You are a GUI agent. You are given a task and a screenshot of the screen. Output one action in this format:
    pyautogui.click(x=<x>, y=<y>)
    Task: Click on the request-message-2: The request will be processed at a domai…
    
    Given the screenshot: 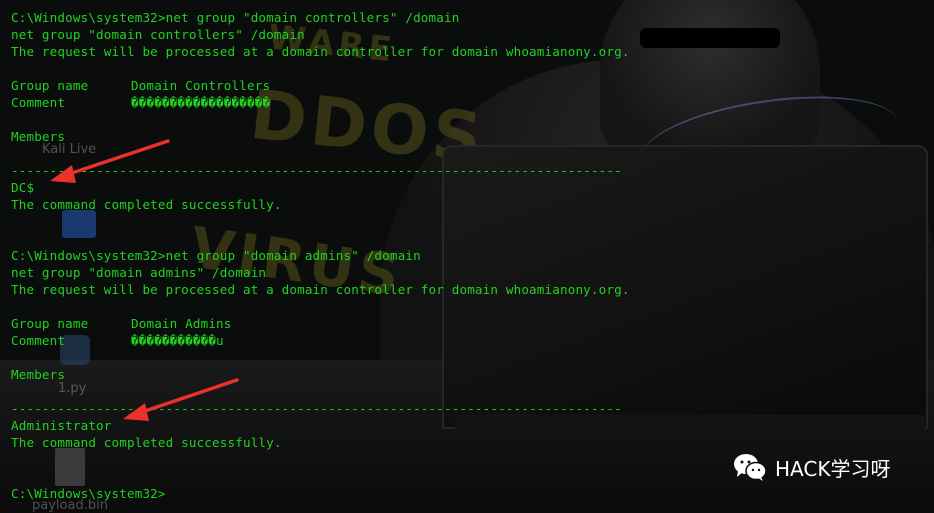 What is the action you would take?
    pyautogui.click(x=320, y=289)
    